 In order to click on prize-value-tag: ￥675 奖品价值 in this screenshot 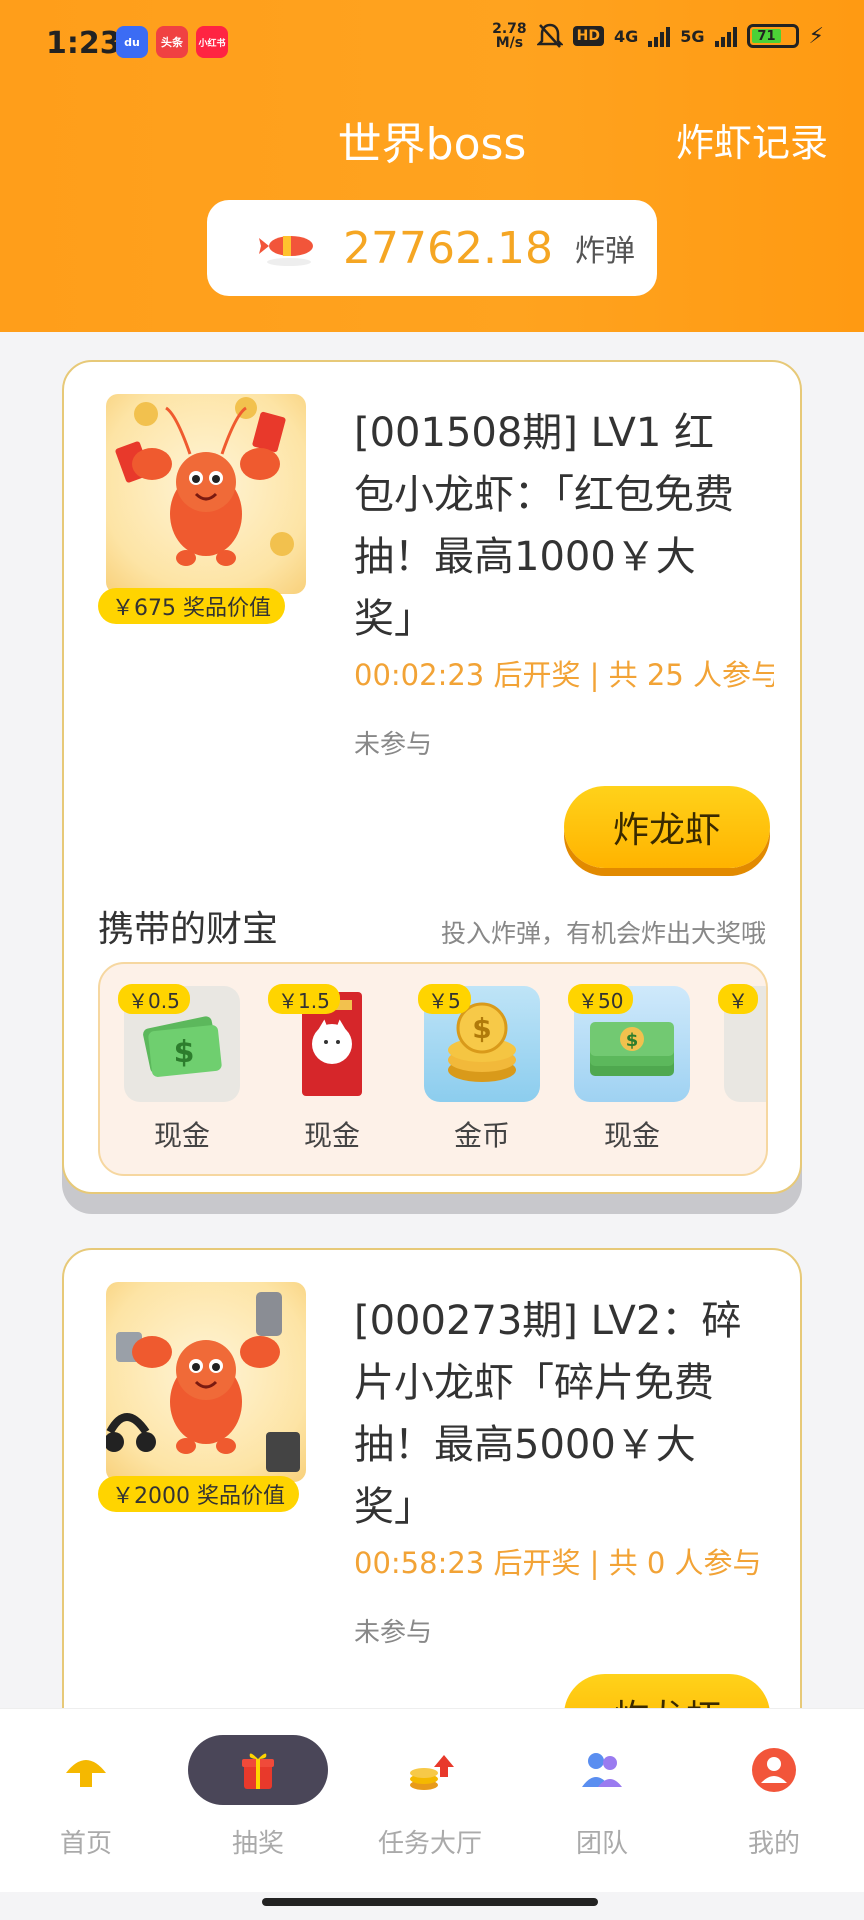, I will do `click(191, 606)`.